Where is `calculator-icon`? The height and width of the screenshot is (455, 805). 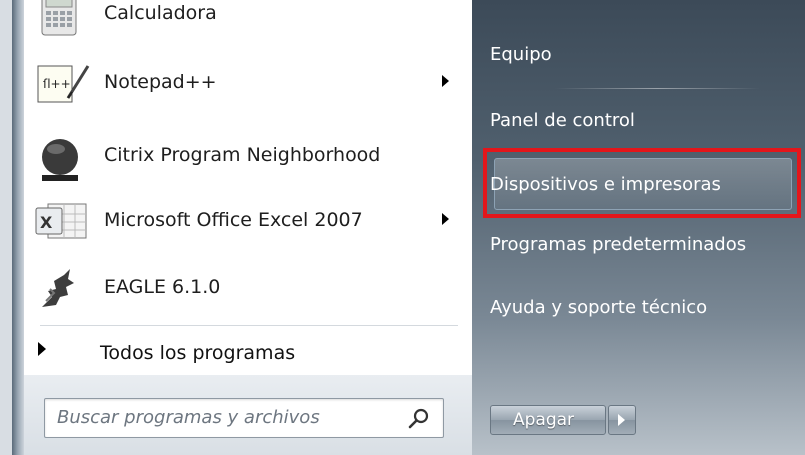
calculator-icon is located at coordinates (59, 18).